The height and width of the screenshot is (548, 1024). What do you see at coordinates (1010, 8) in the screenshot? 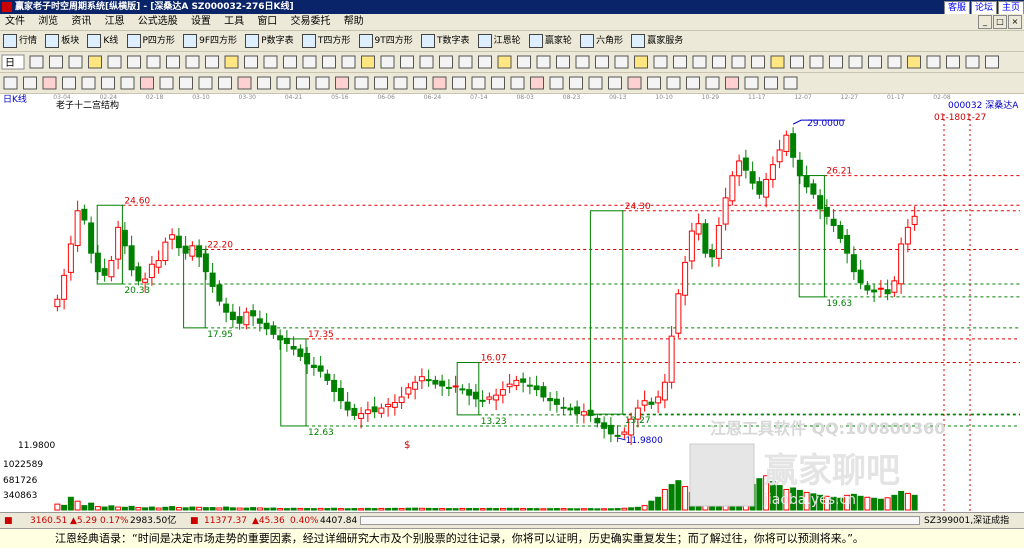
I see `homepage-button: 主页` at bounding box center [1010, 8].